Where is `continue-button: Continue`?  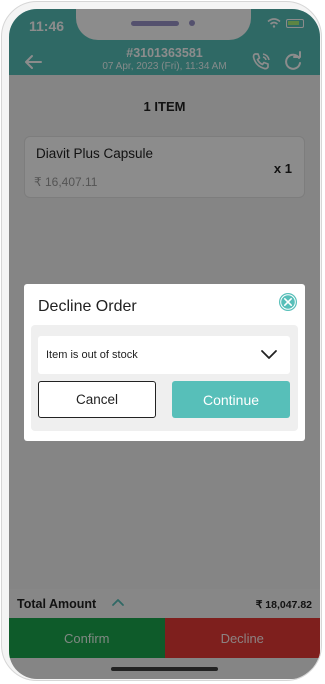 continue-button: Continue is located at coordinates (231, 399).